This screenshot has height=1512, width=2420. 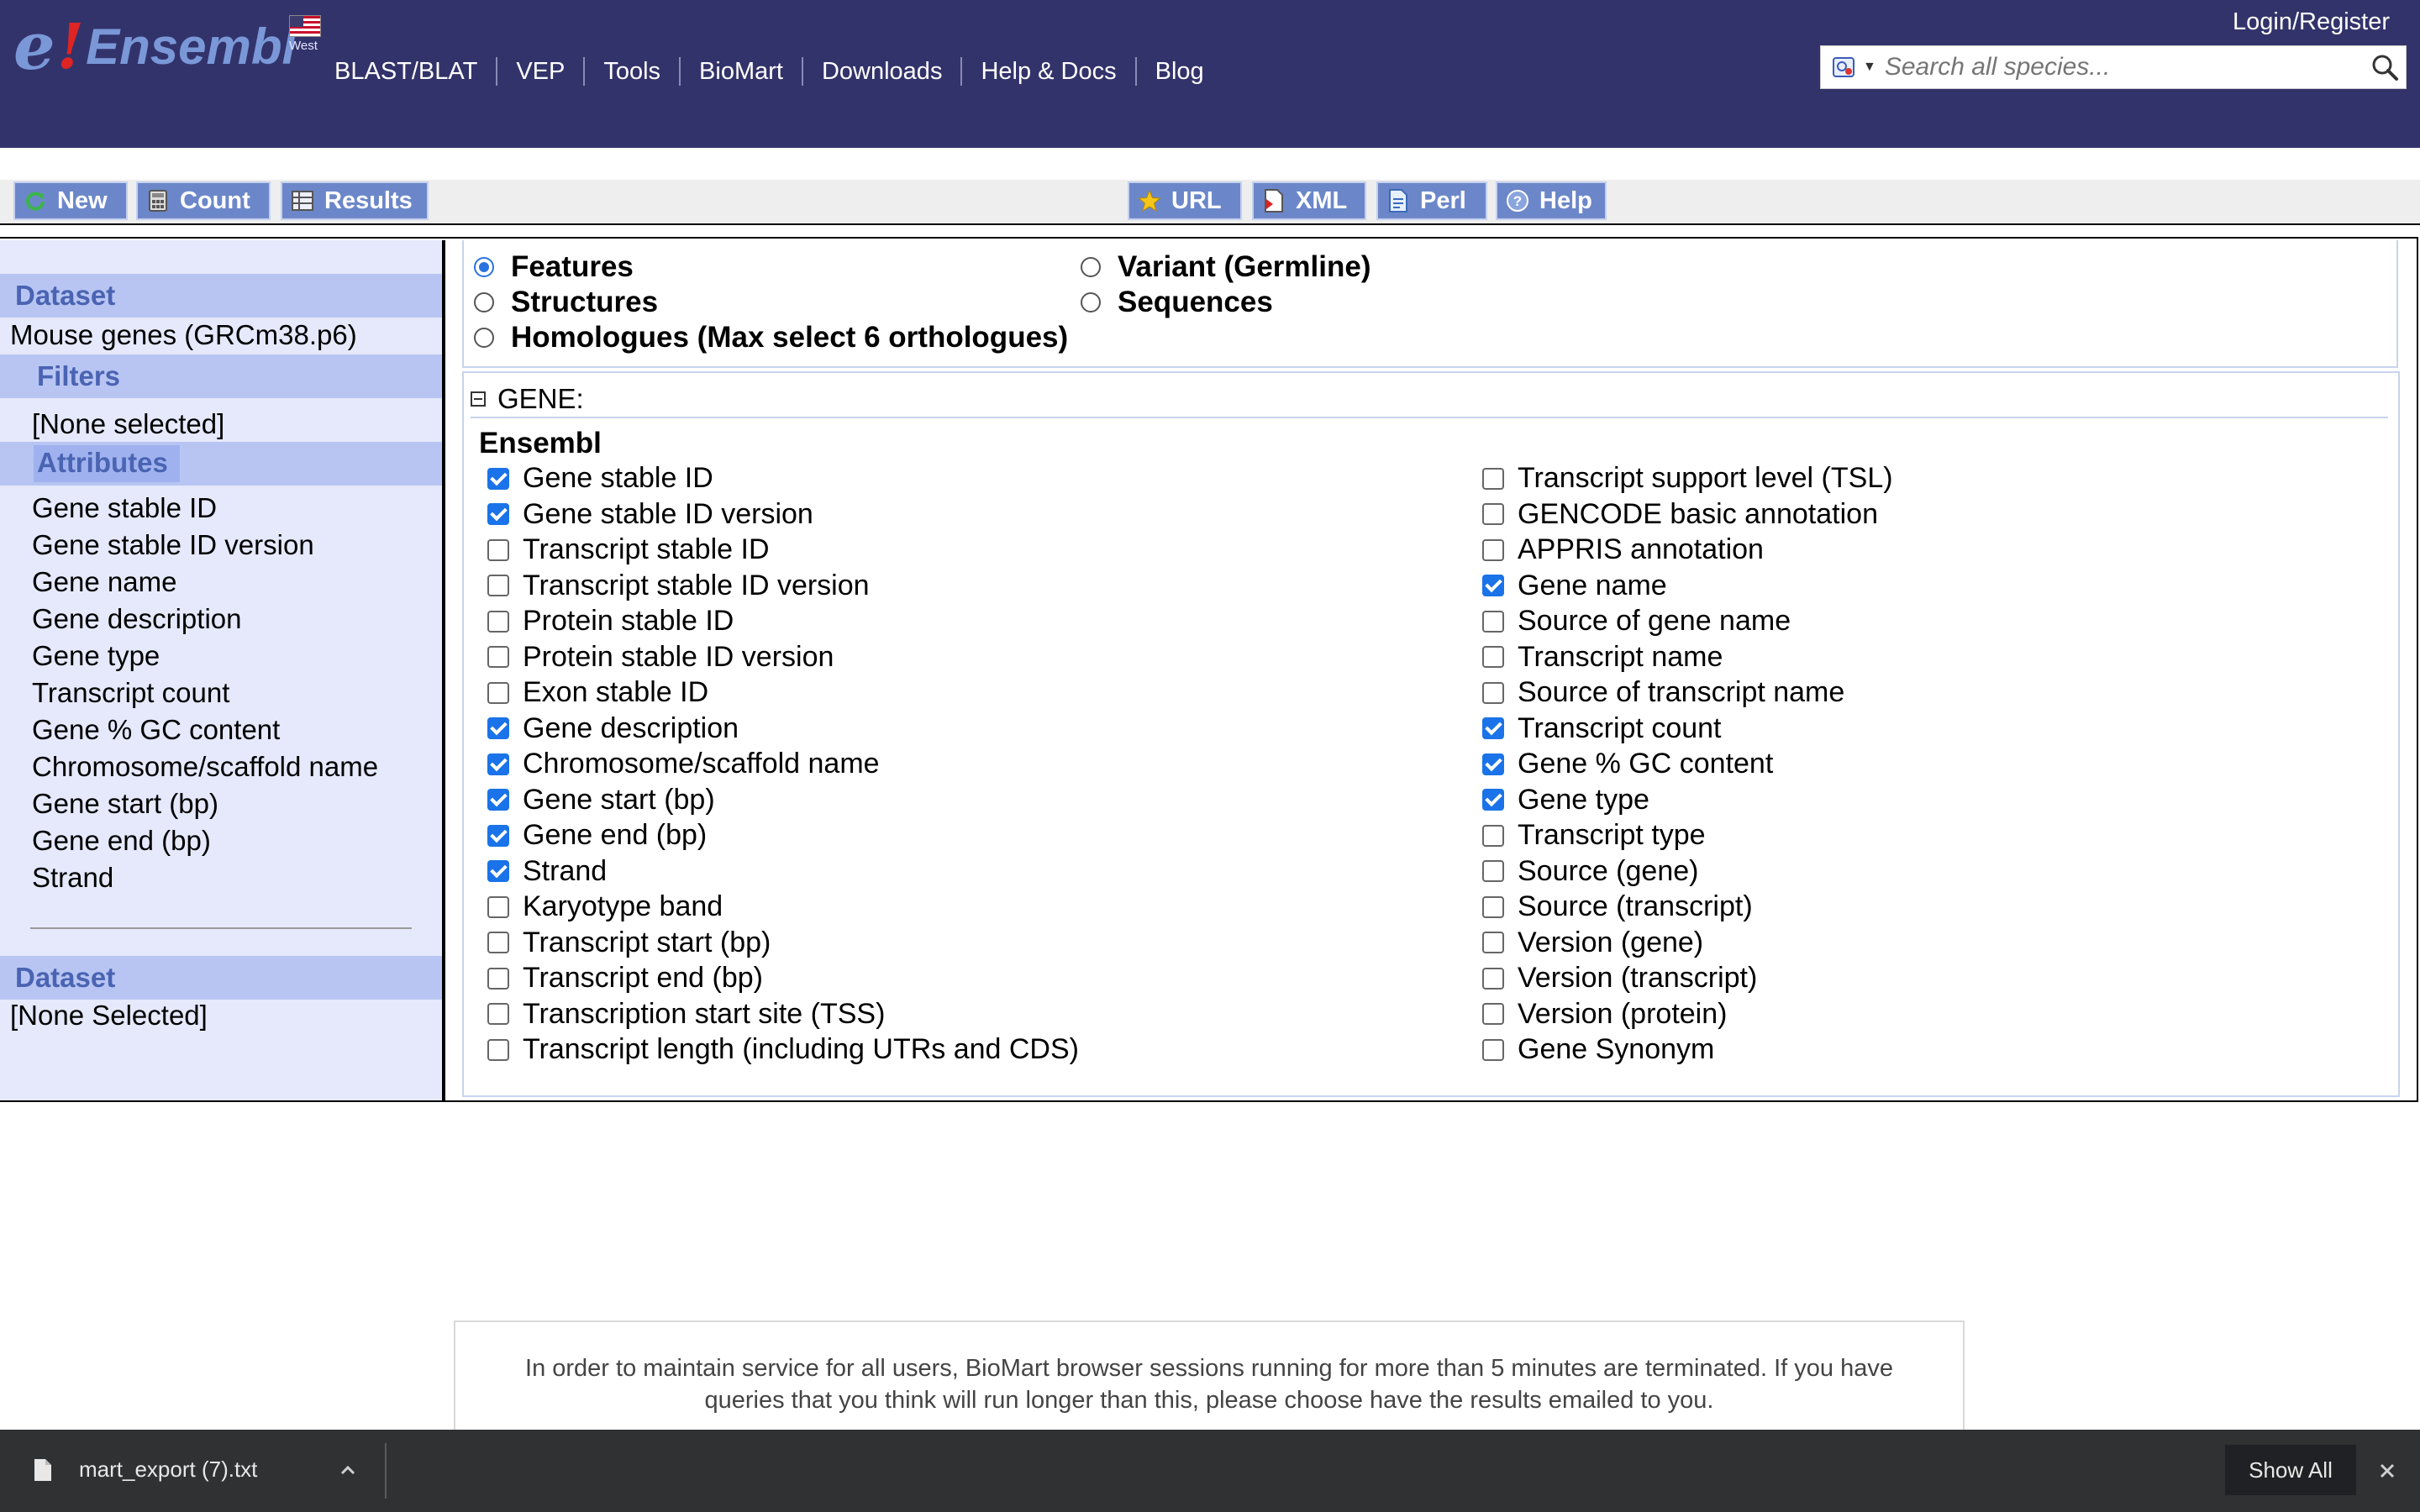 I want to click on radio-structures: Structures, so click(x=566, y=302).